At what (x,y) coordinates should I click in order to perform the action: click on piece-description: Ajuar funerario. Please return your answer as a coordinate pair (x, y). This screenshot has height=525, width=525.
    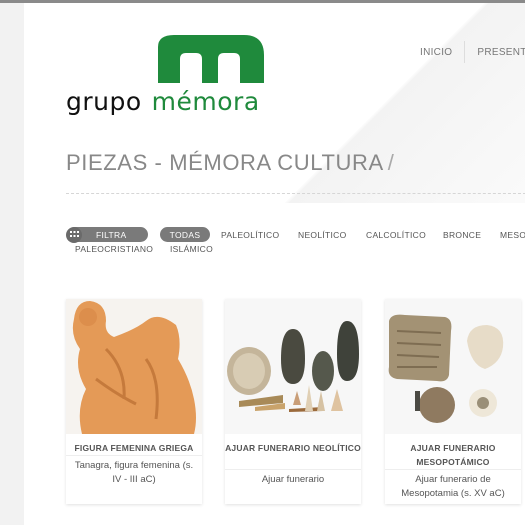
    Looking at the image, I should click on (293, 479).